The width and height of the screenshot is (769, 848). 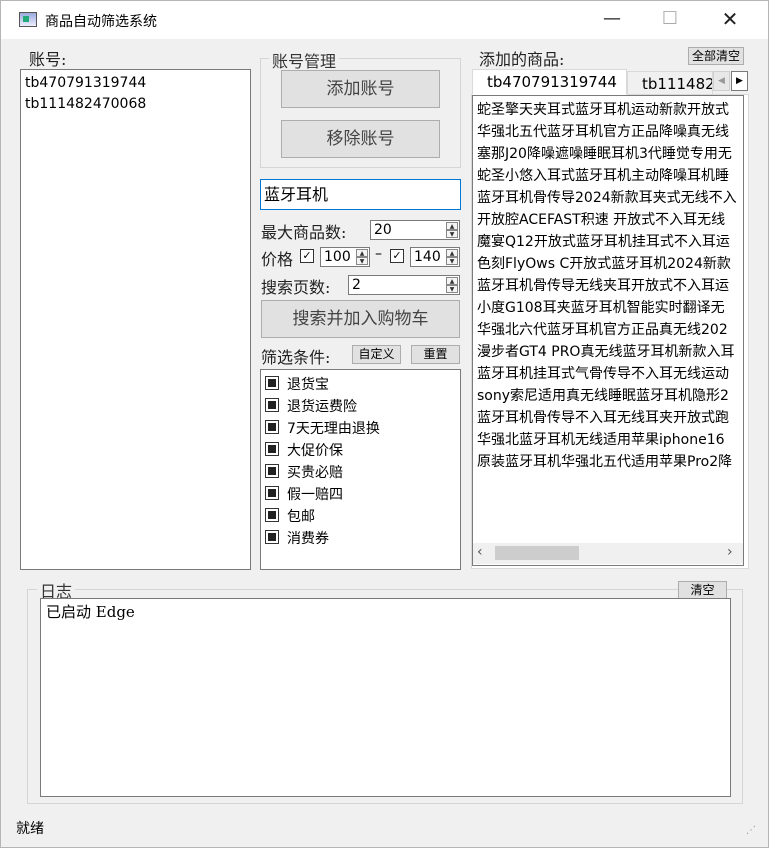 I want to click on product-item: 蛇圣擎天夹耳式蓝牙耳机运动新款开放式, so click(x=608, y=110).